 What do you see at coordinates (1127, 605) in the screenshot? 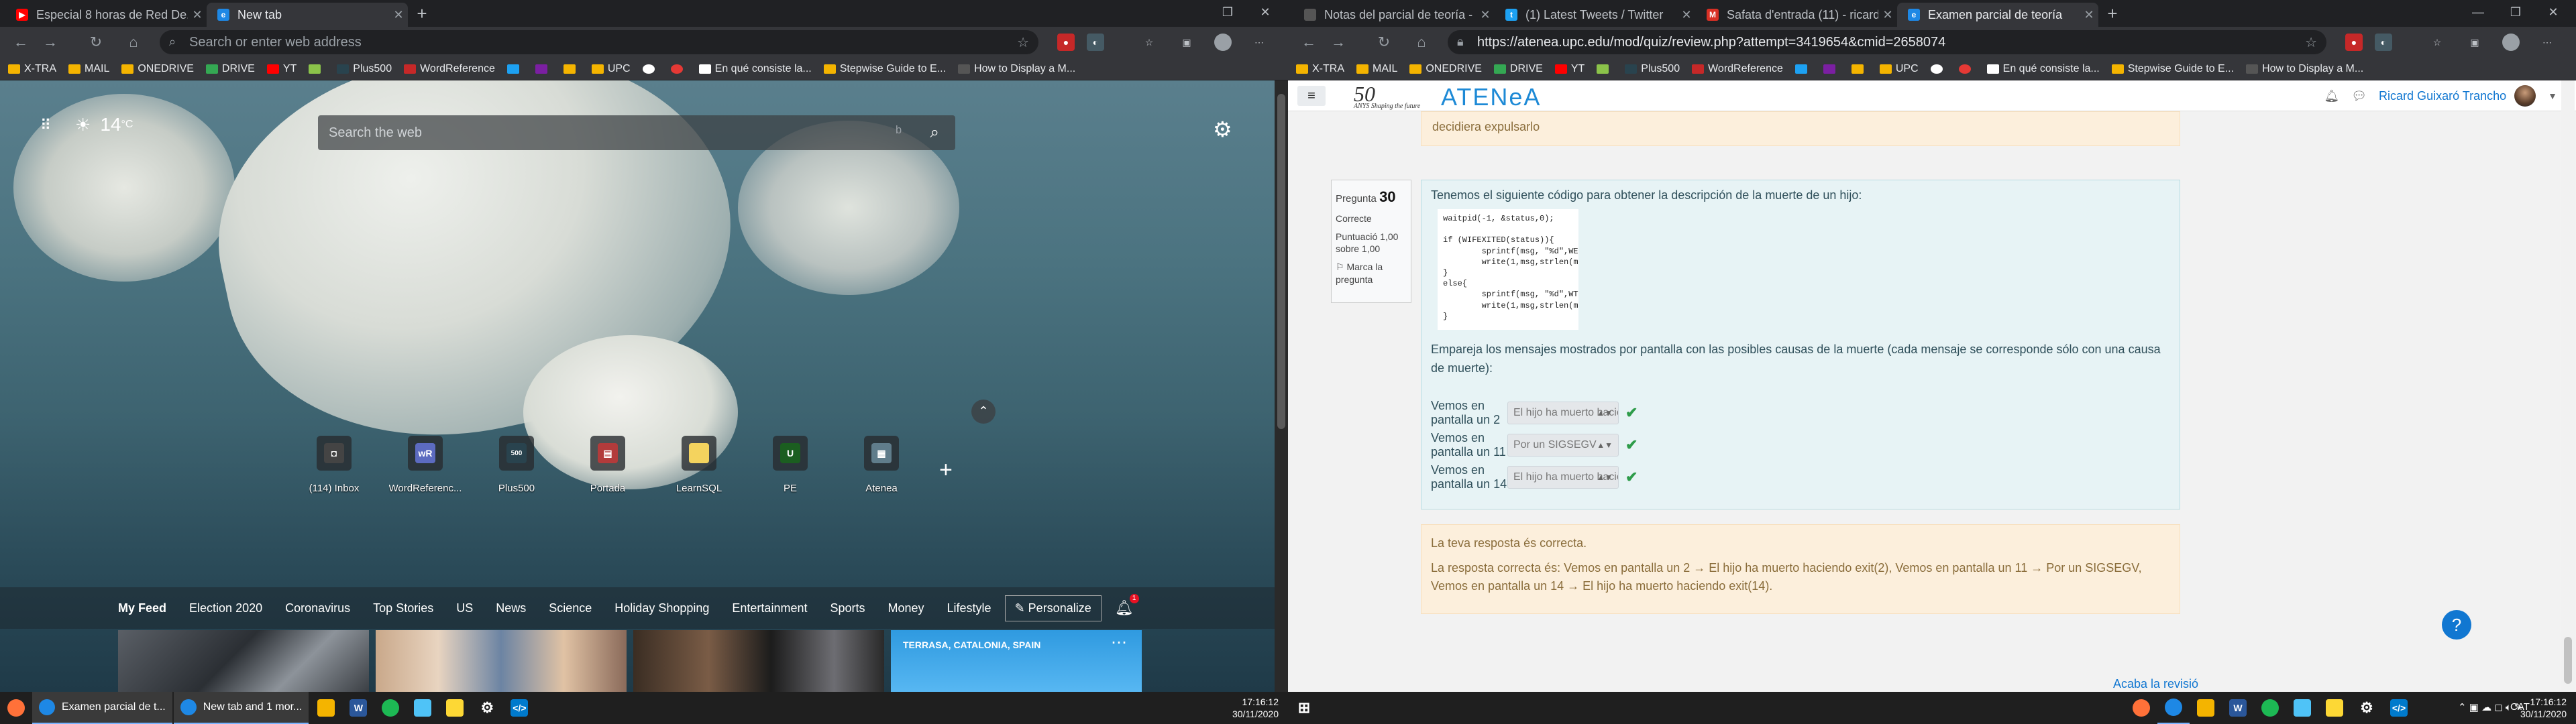
I see `notifications-bell-icon: 🔔︎ 1` at bounding box center [1127, 605].